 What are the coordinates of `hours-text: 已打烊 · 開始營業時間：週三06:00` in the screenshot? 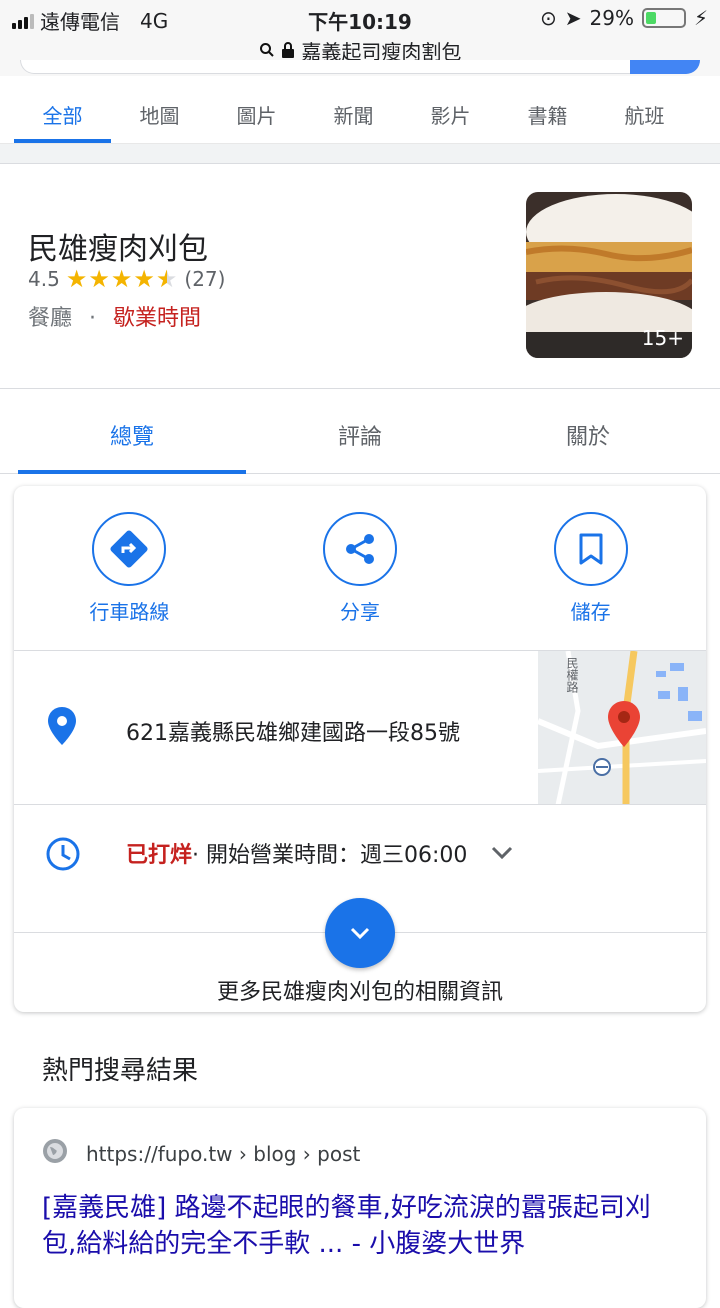 It's located at (319, 853).